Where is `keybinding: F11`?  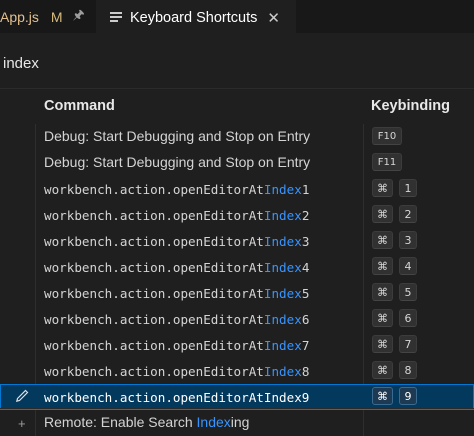 keybinding: F11 is located at coordinates (387, 162).